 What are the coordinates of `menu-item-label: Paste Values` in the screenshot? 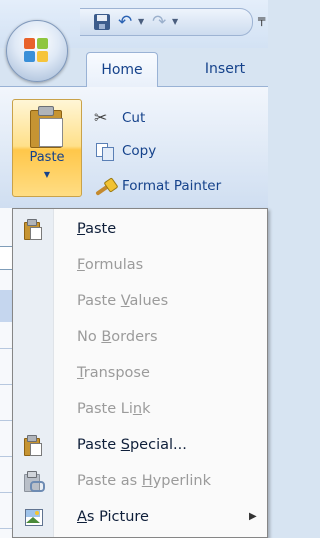 It's located at (123, 301).